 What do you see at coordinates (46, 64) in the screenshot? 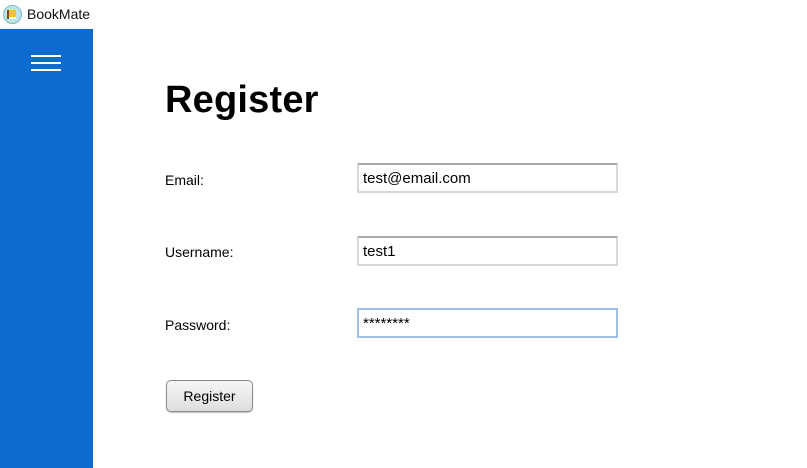
I see `hamburger-menu-icon` at bounding box center [46, 64].